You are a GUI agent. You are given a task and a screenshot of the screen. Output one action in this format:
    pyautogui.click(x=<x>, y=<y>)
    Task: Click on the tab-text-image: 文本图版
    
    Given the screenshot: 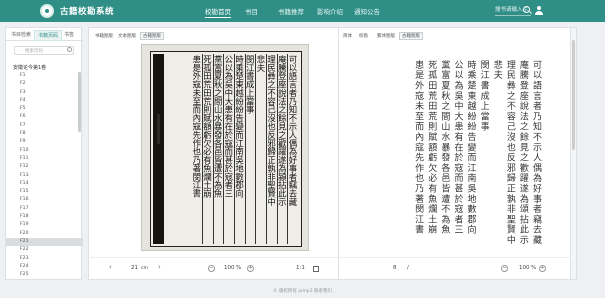 What is the action you would take?
    pyautogui.click(x=127, y=36)
    